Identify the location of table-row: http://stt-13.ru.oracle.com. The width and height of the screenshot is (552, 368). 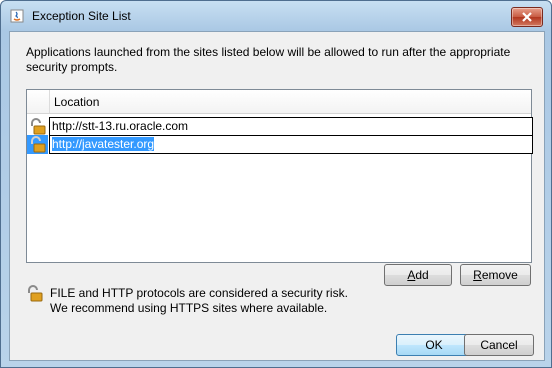
(280, 126).